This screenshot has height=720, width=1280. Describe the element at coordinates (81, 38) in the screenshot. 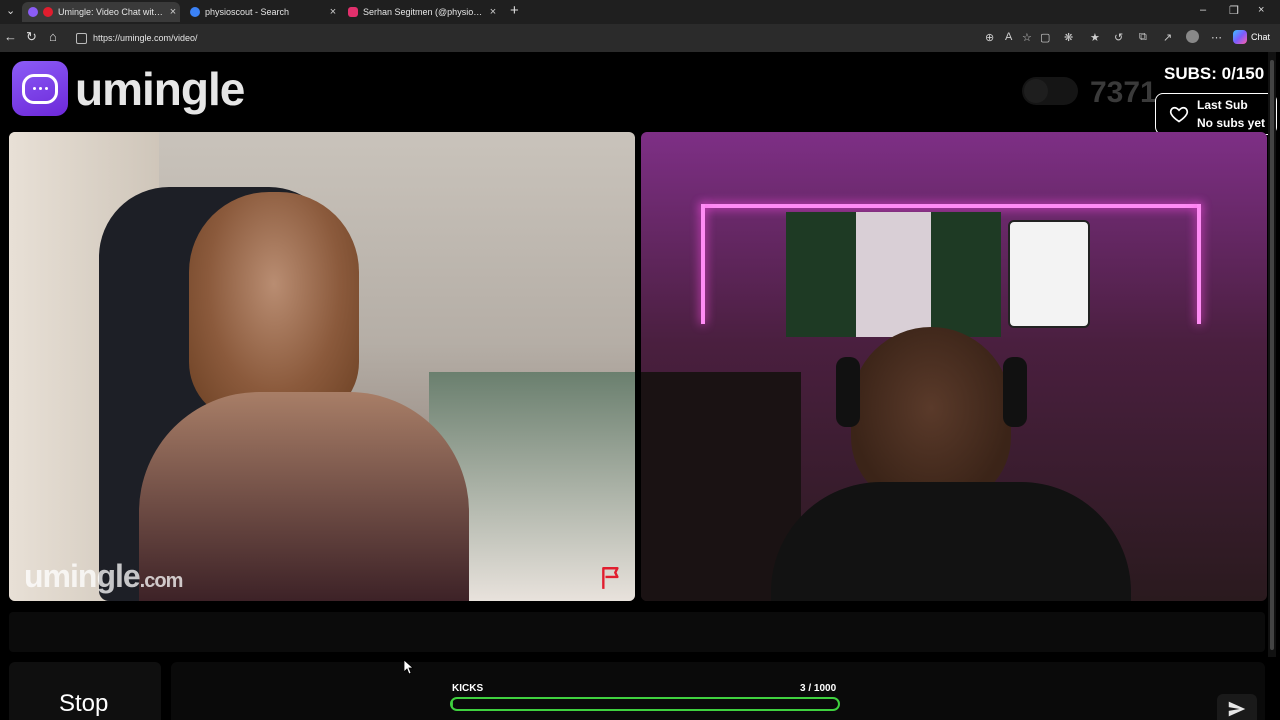

I see `lock-icon` at that location.